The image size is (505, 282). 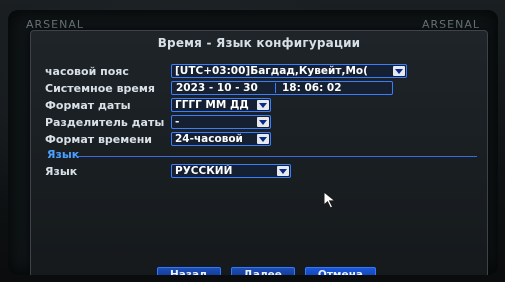 I want to click on system-time-control: 2023 - 10 - 30 18: 06: 02, so click(x=282, y=88).